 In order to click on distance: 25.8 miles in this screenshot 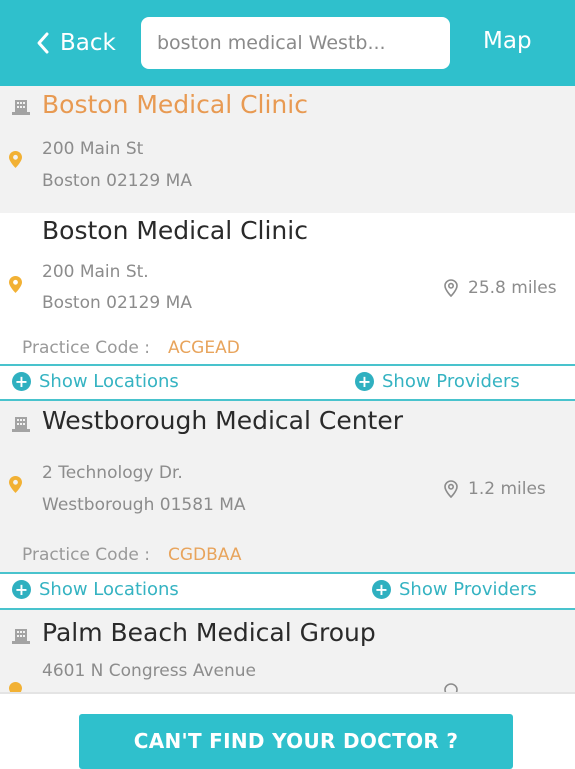, I will do `click(500, 288)`.